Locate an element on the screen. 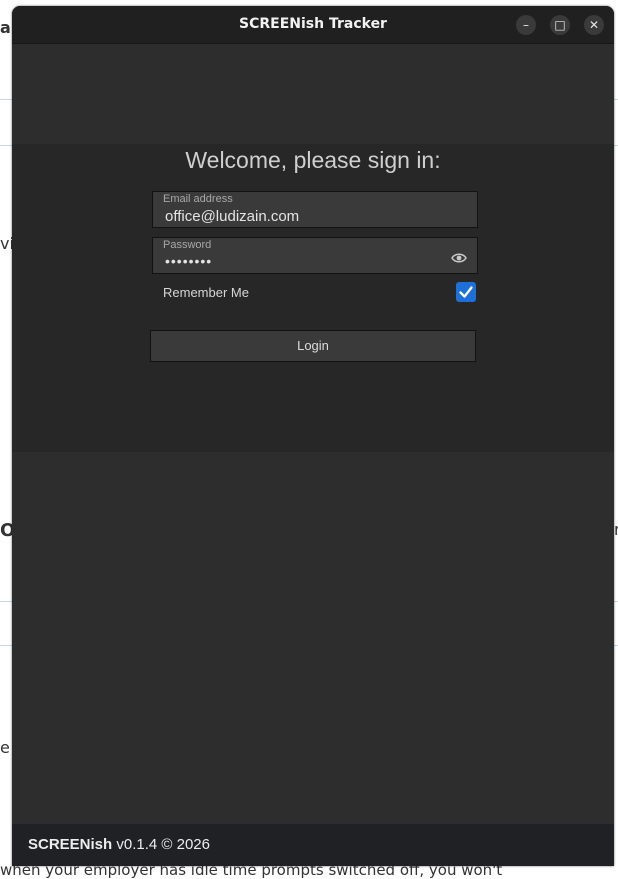 Image resolution: width=618 pixels, height=879 pixels. background-text-fragment: a is located at coordinates (5, 27).